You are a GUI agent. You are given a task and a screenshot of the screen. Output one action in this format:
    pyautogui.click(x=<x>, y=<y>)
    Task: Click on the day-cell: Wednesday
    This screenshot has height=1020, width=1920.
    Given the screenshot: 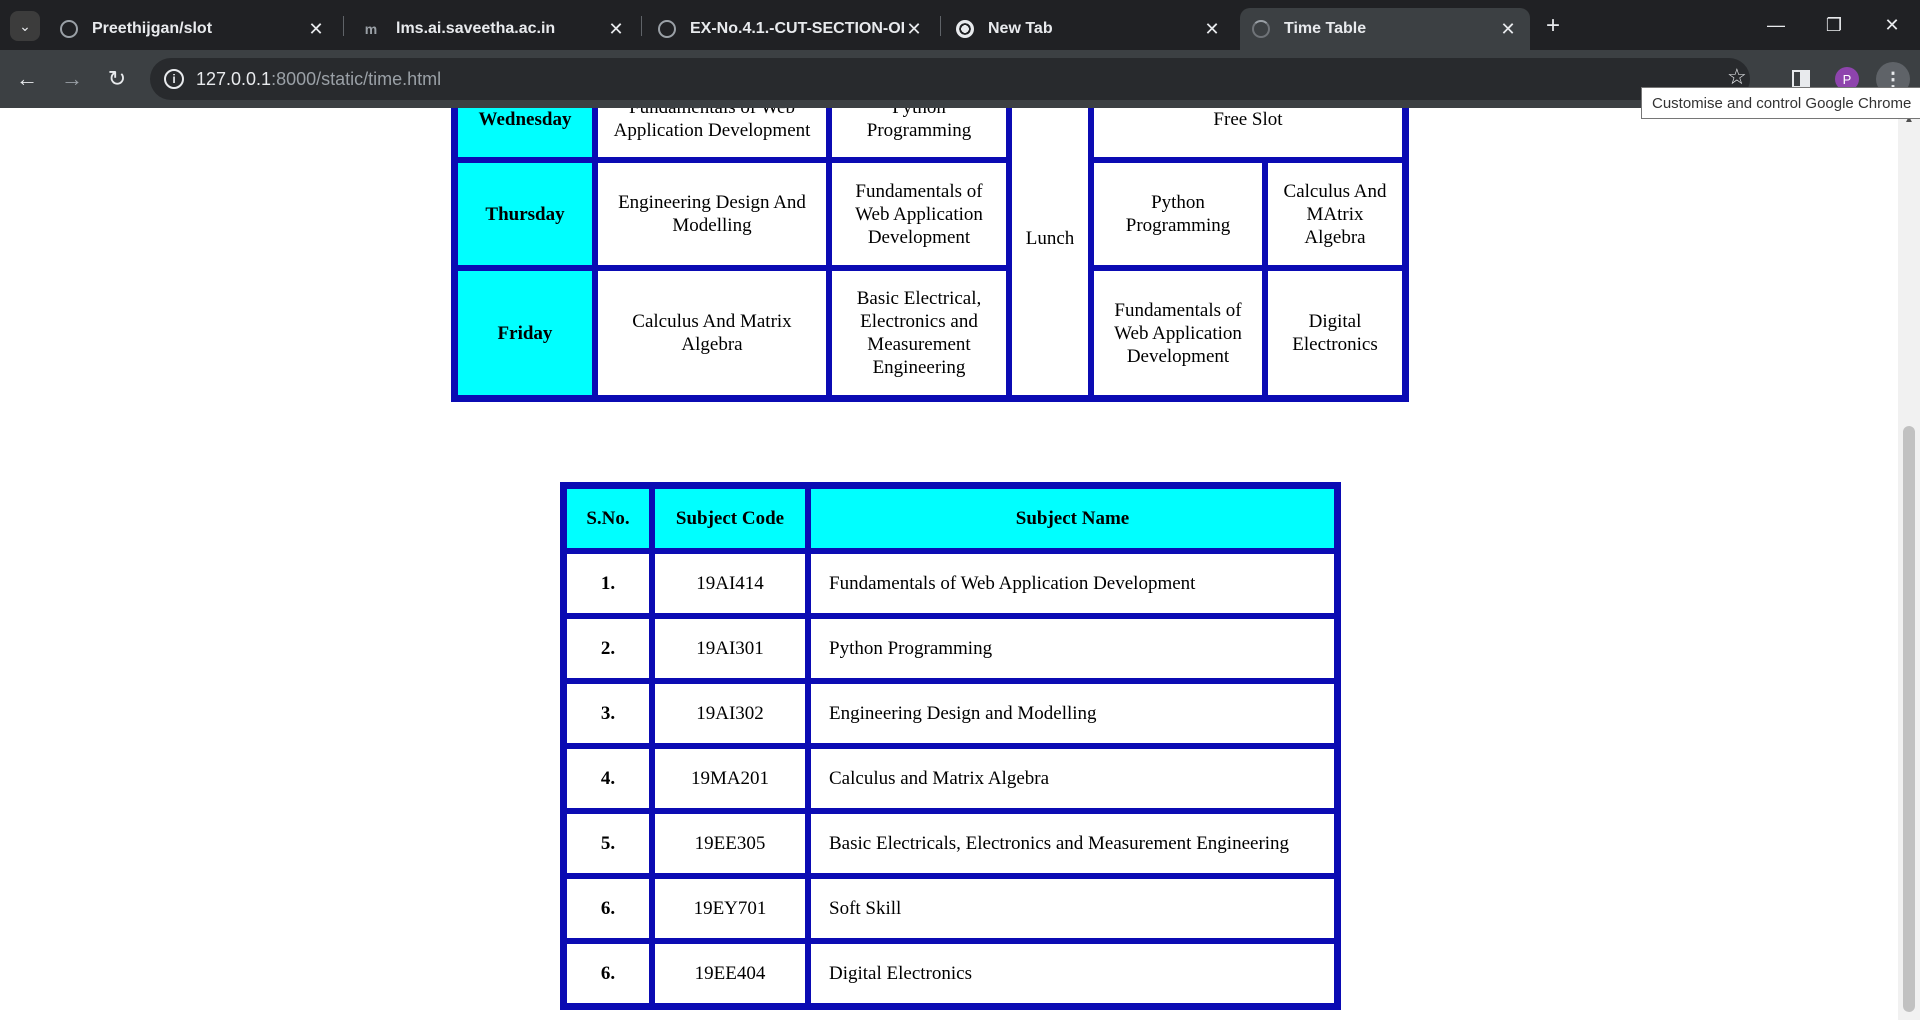 What is the action you would take?
    pyautogui.click(x=525, y=133)
    